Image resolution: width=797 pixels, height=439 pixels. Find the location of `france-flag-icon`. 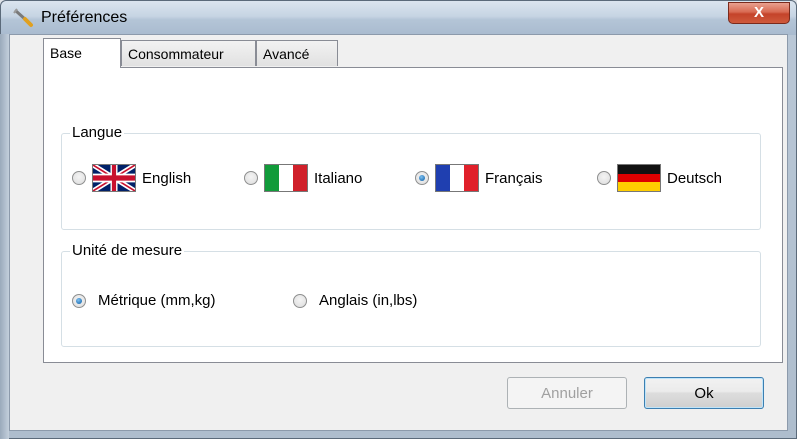

france-flag-icon is located at coordinates (457, 178).